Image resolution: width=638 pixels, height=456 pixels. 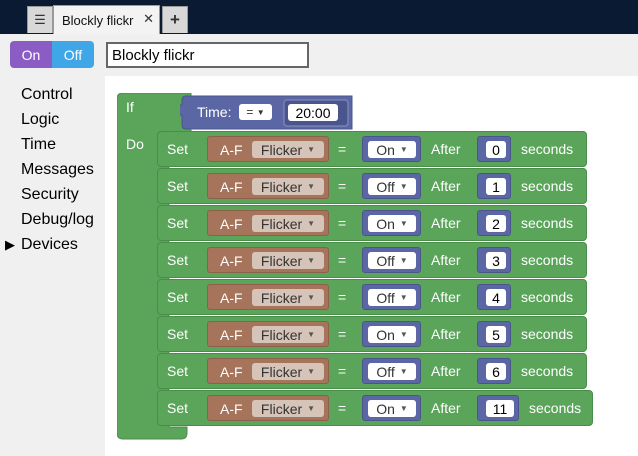 I want to click on delay-value-field: 4, so click(x=496, y=297).